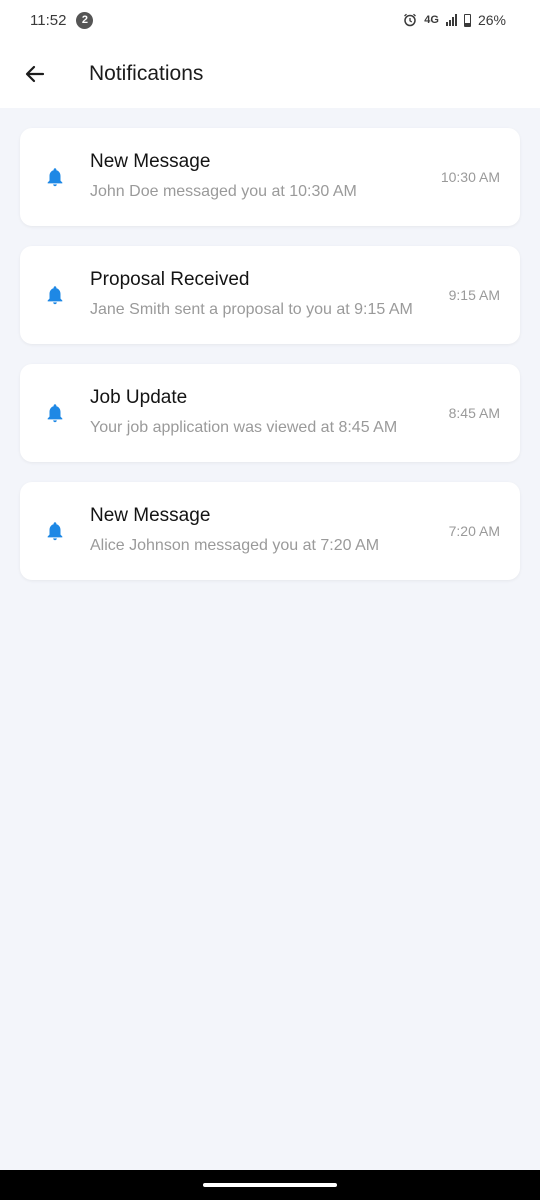  I want to click on notification-count-badge: 2, so click(85, 20).